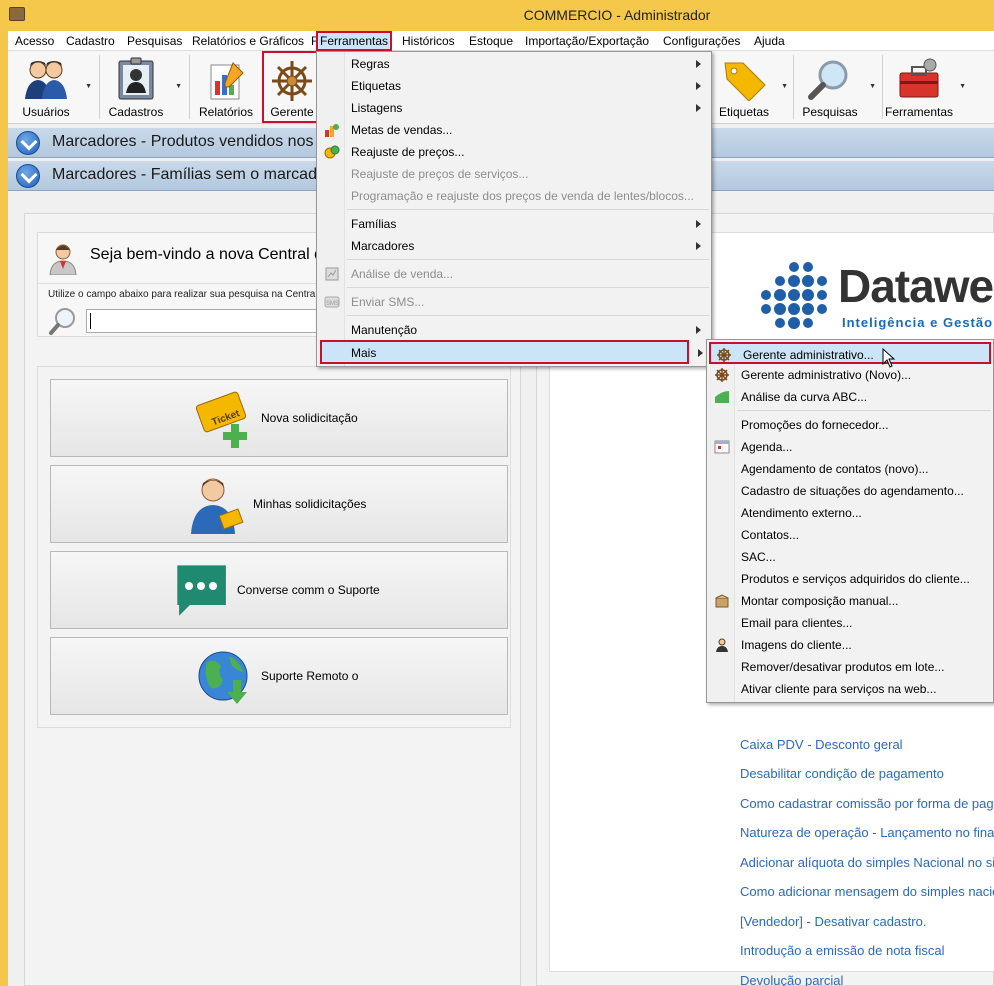 Image resolution: width=994 pixels, height=986 pixels. What do you see at coordinates (211, 254) in the screenshot?
I see `welcome-title: Seja bem-vindo a nova Central de` at bounding box center [211, 254].